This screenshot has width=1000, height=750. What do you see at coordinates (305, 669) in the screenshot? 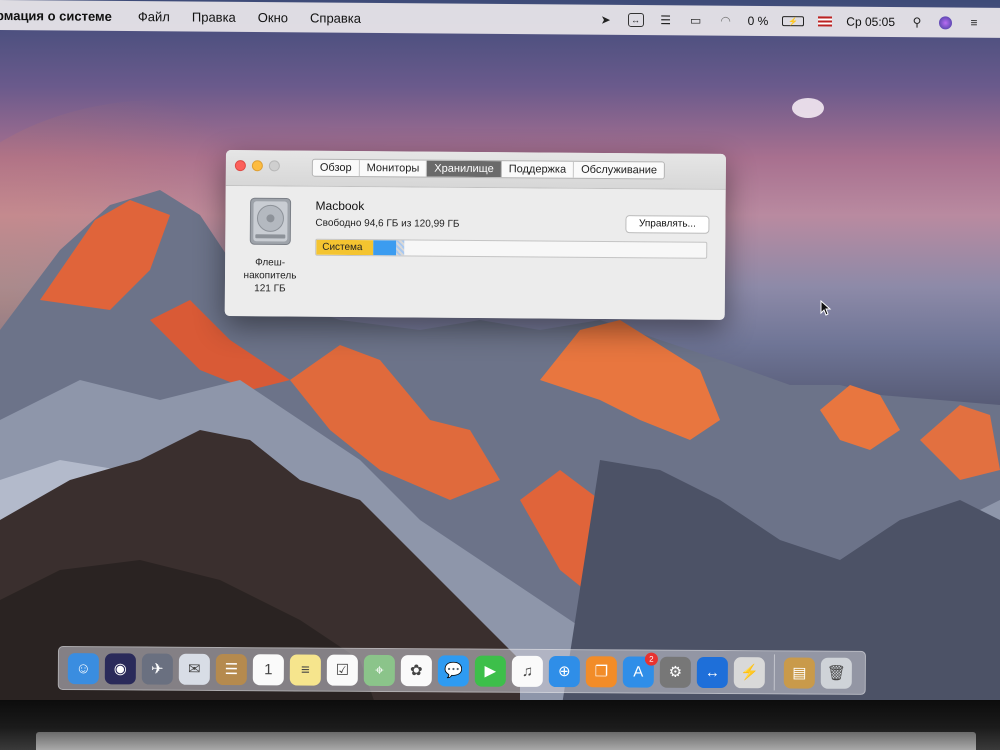
I see `notes-icon: ≡` at bounding box center [305, 669].